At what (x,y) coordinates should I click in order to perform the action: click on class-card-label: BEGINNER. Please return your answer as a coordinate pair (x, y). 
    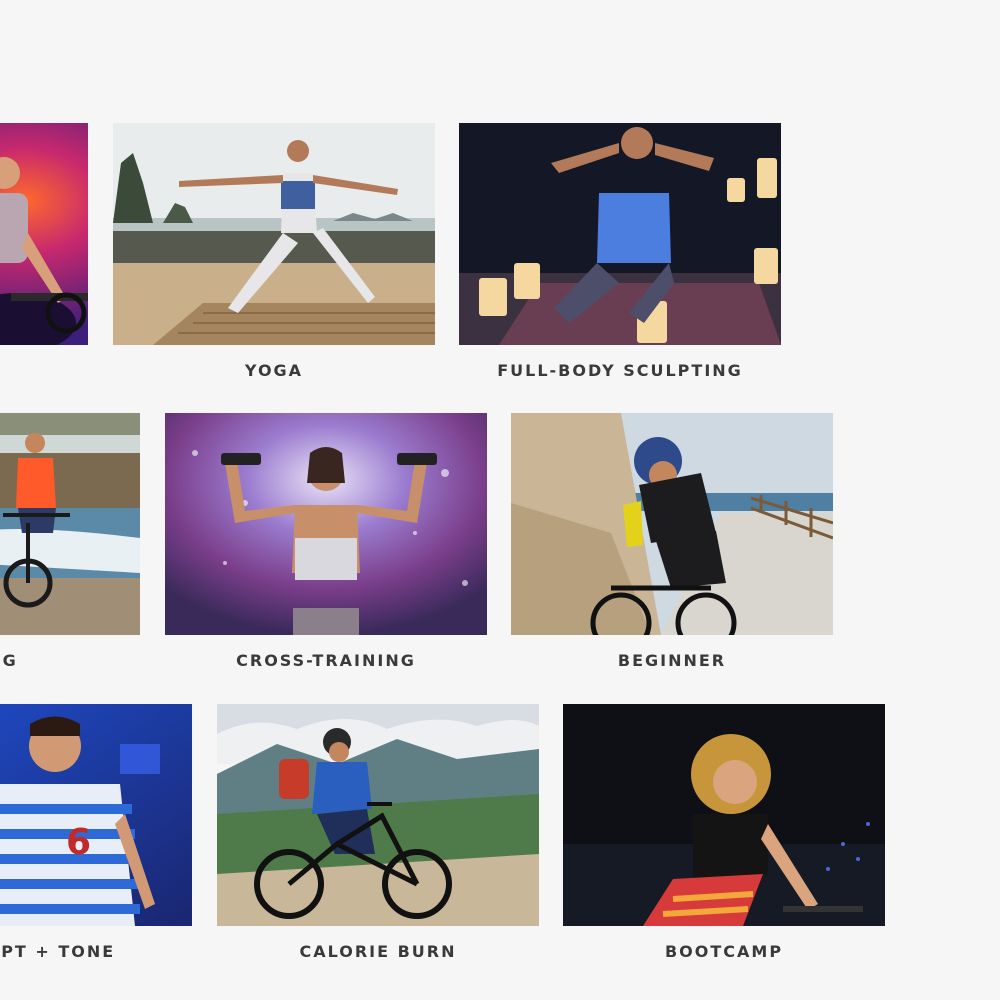
    Looking at the image, I should click on (672, 660).